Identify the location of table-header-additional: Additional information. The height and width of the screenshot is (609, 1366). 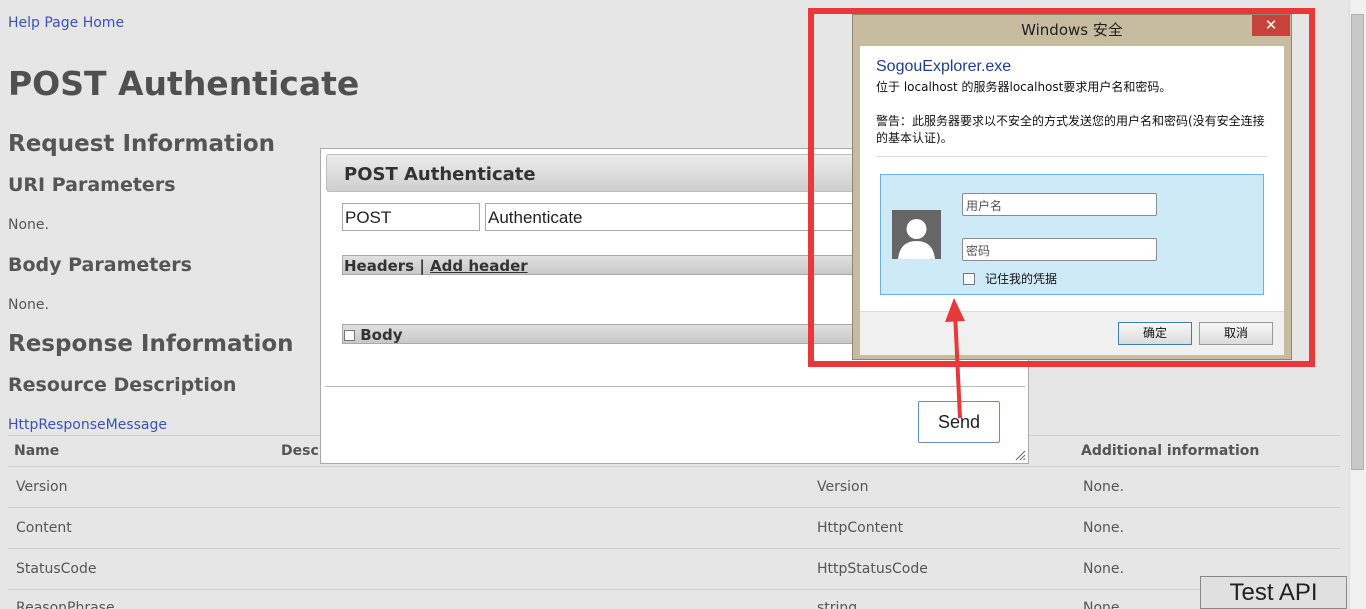
(1170, 451).